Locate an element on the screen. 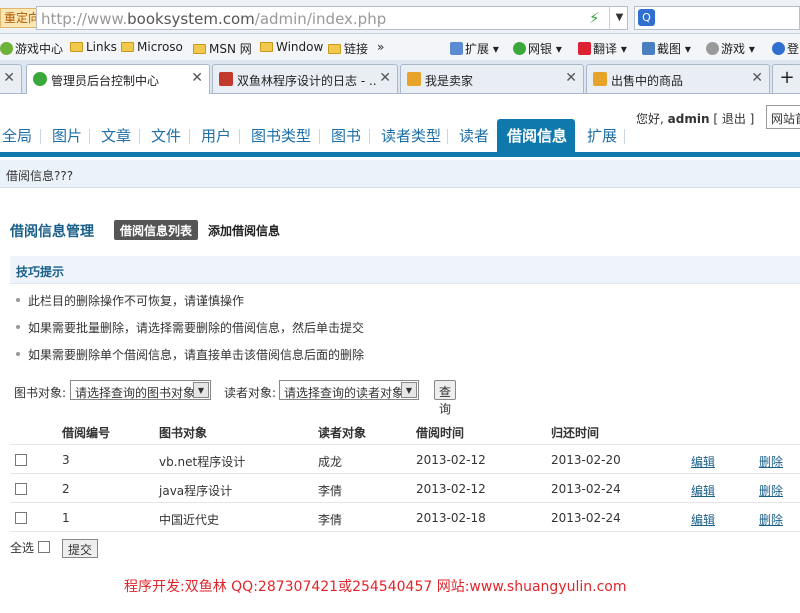 This screenshot has width=800, height=613. bookmark-links: Links is located at coordinates (93, 47).